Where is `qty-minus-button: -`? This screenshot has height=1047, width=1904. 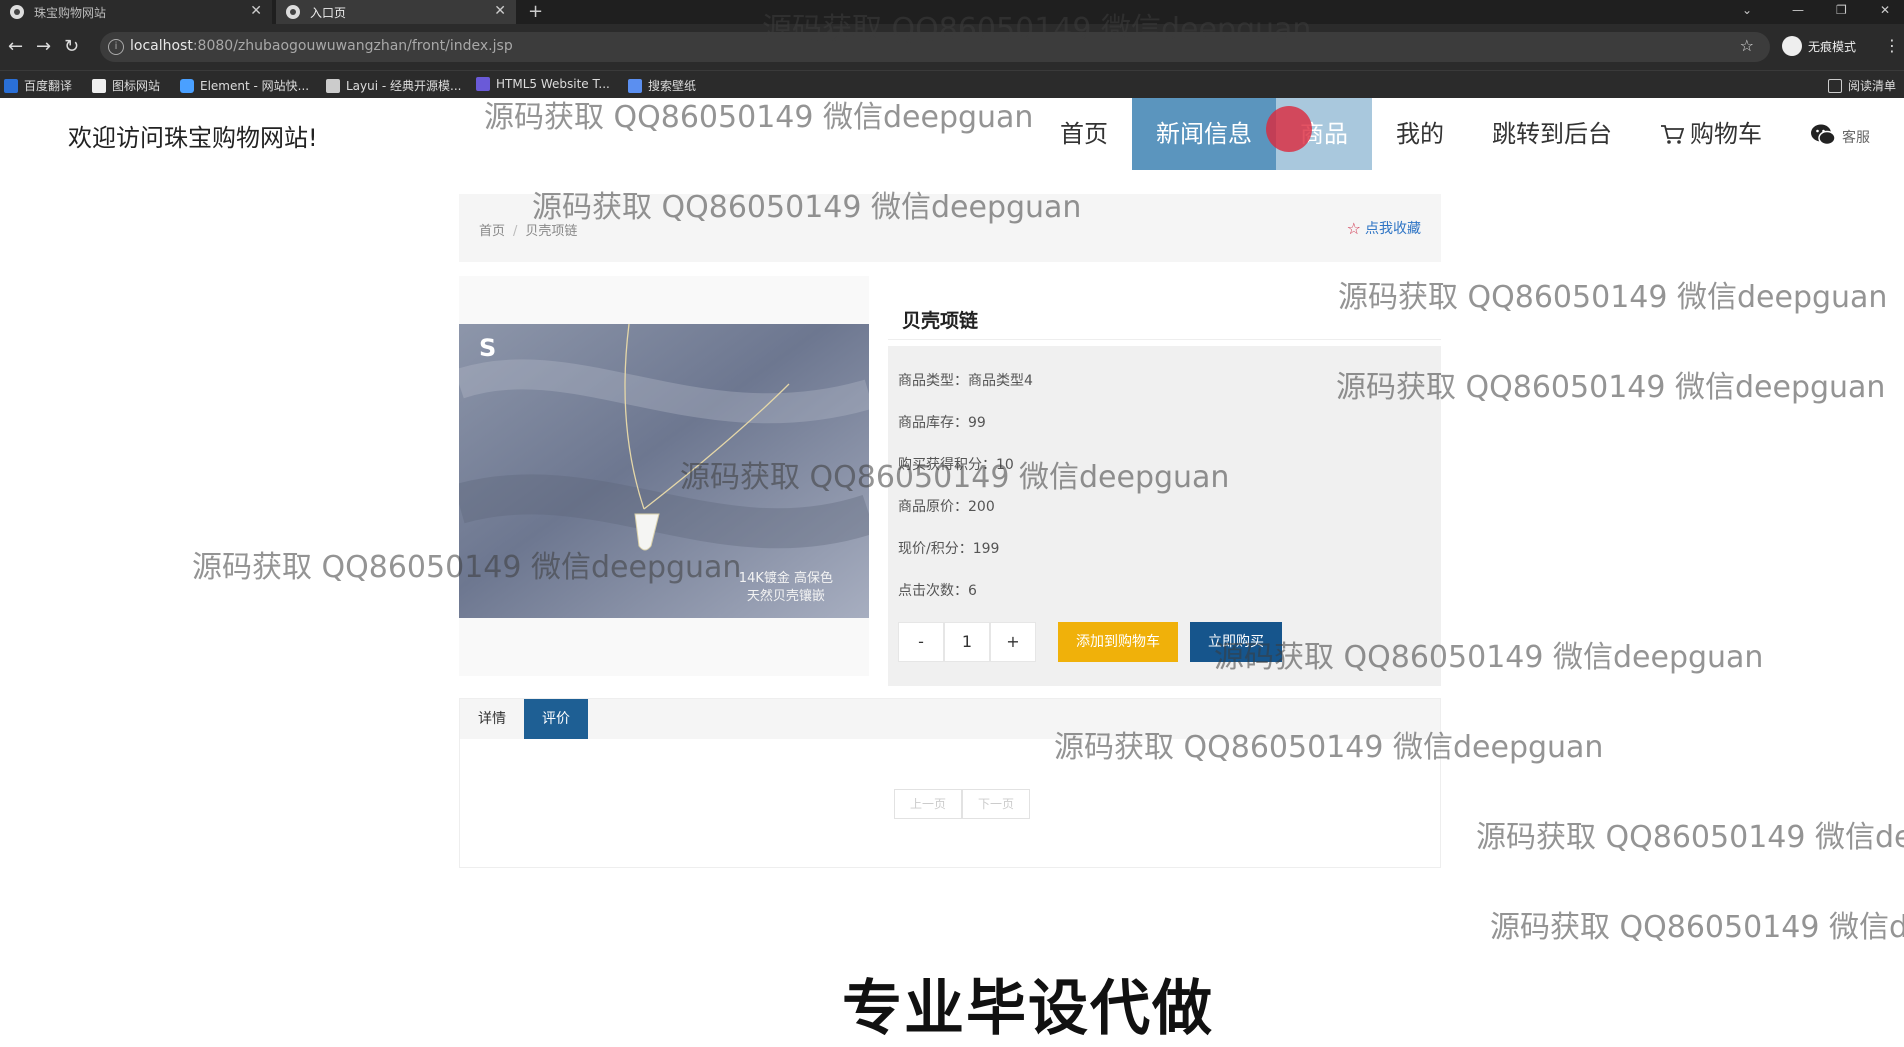
qty-minus-button: - is located at coordinates (921, 642).